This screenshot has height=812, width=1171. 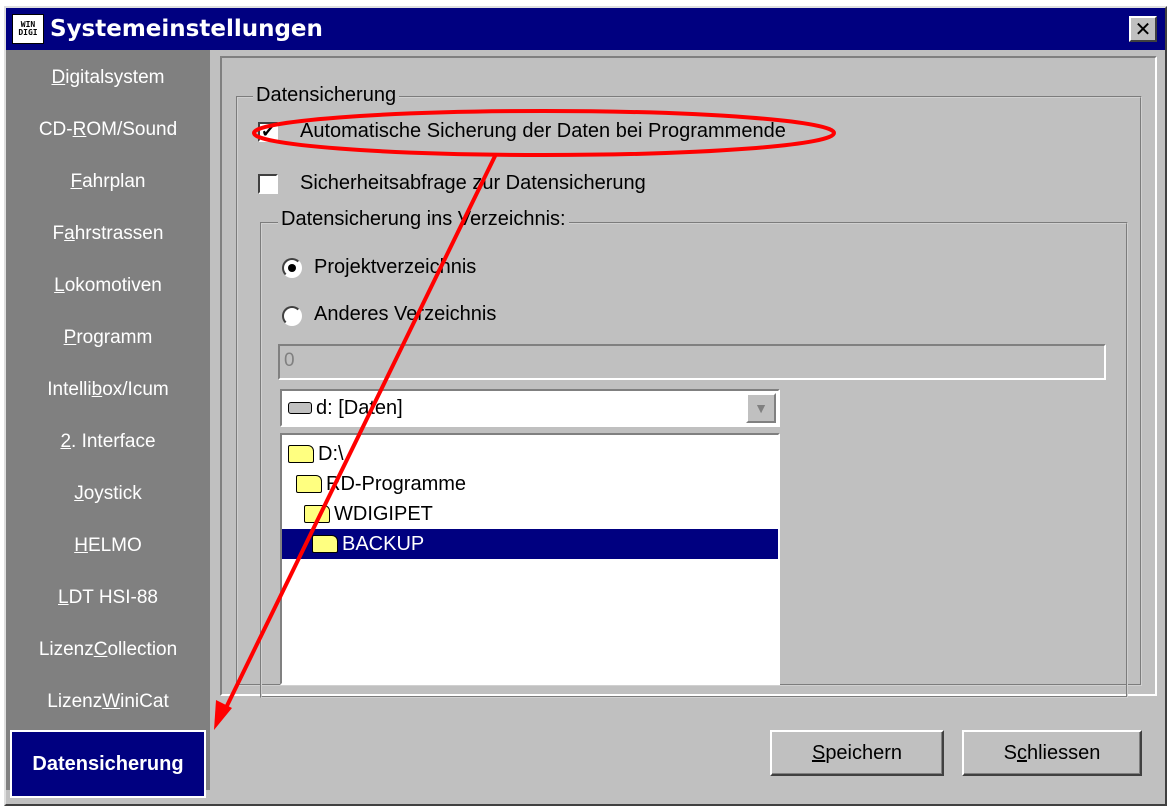 What do you see at coordinates (292, 316) in the screenshot?
I see `radio-other-dir` at bounding box center [292, 316].